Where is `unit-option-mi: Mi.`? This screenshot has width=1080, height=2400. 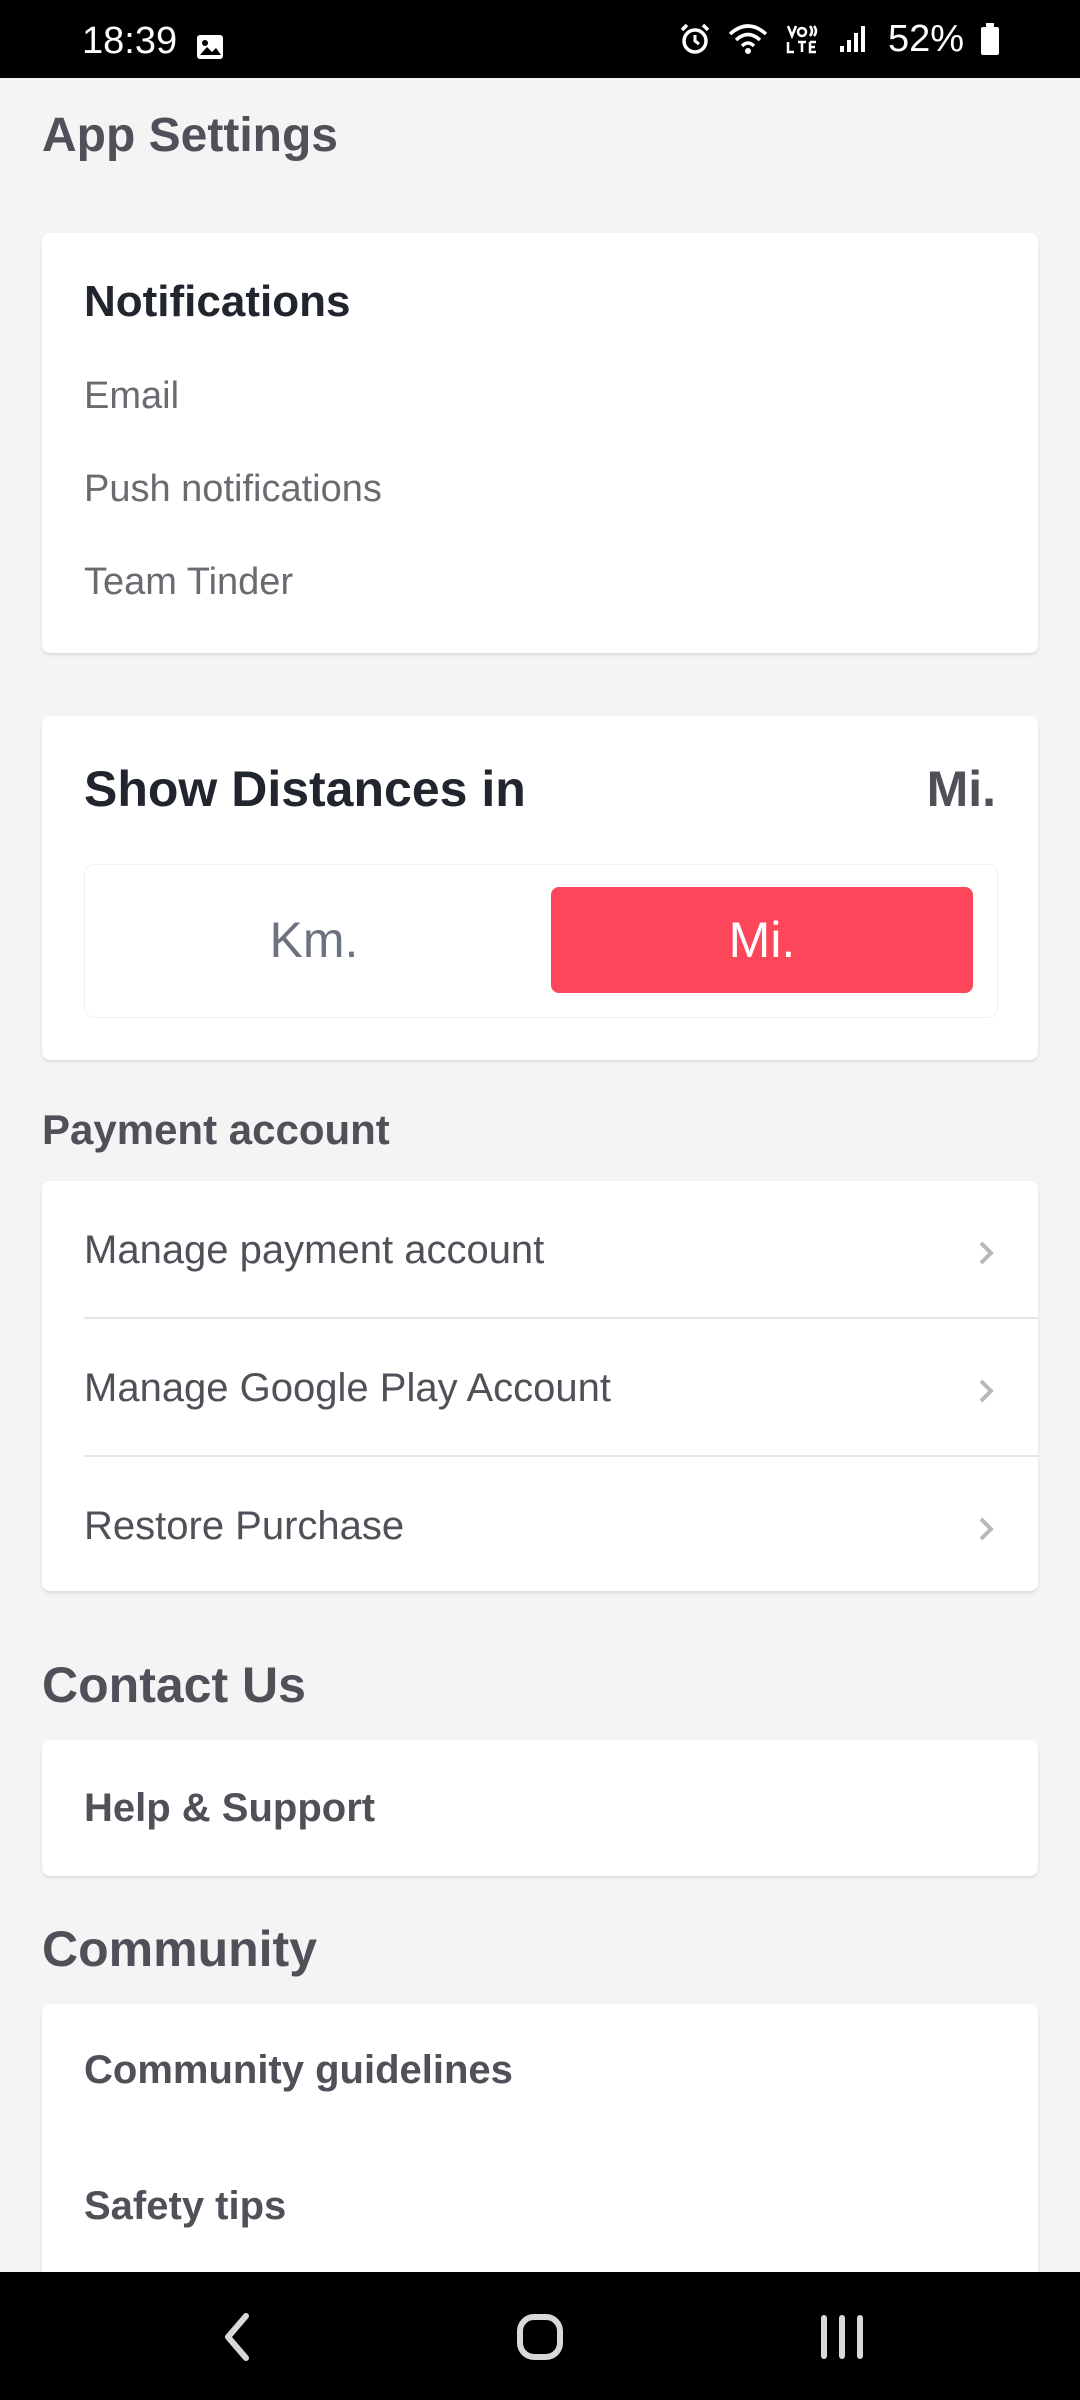
unit-option-mi: Mi. is located at coordinates (762, 940).